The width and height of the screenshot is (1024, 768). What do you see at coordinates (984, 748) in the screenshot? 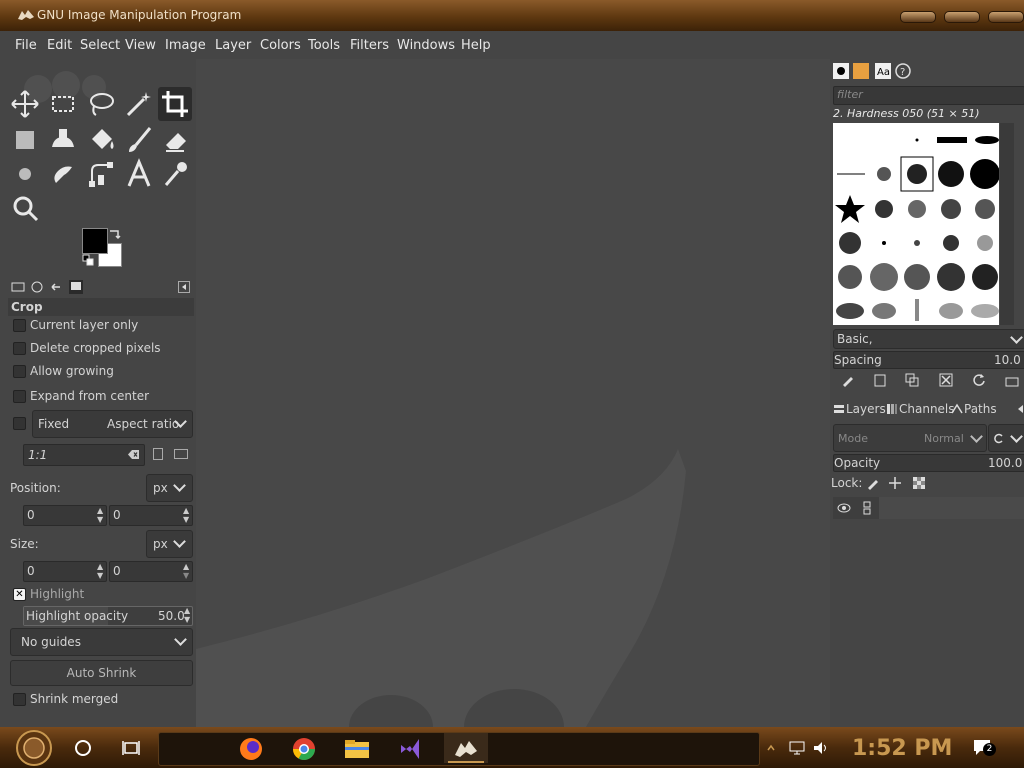
I see `notifications-button: 2` at bounding box center [984, 748].